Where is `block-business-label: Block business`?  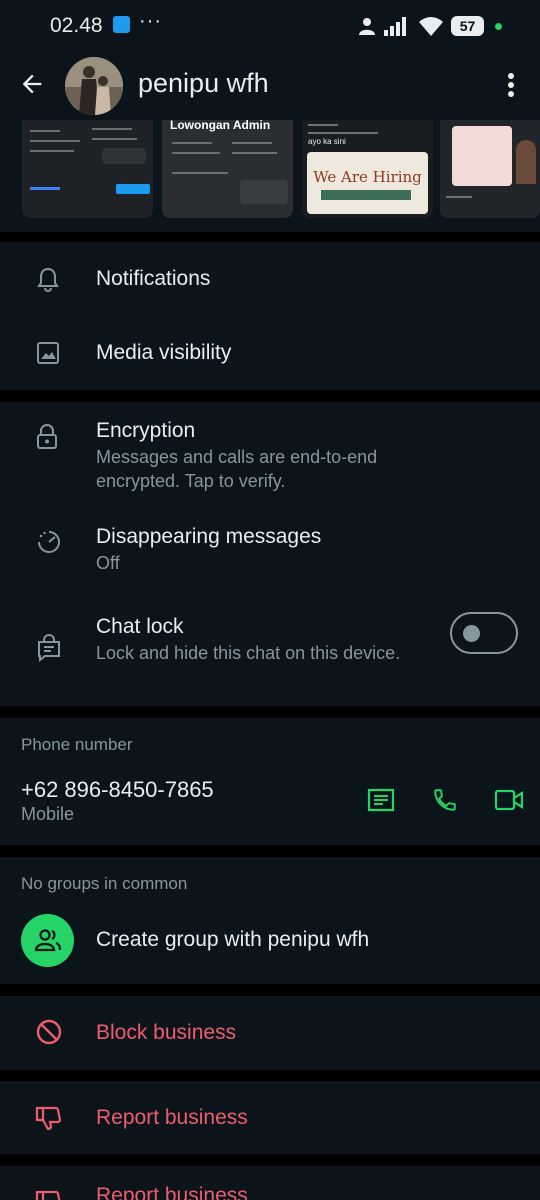 block-business-label: Block business is located at coordinates (166, 1032).